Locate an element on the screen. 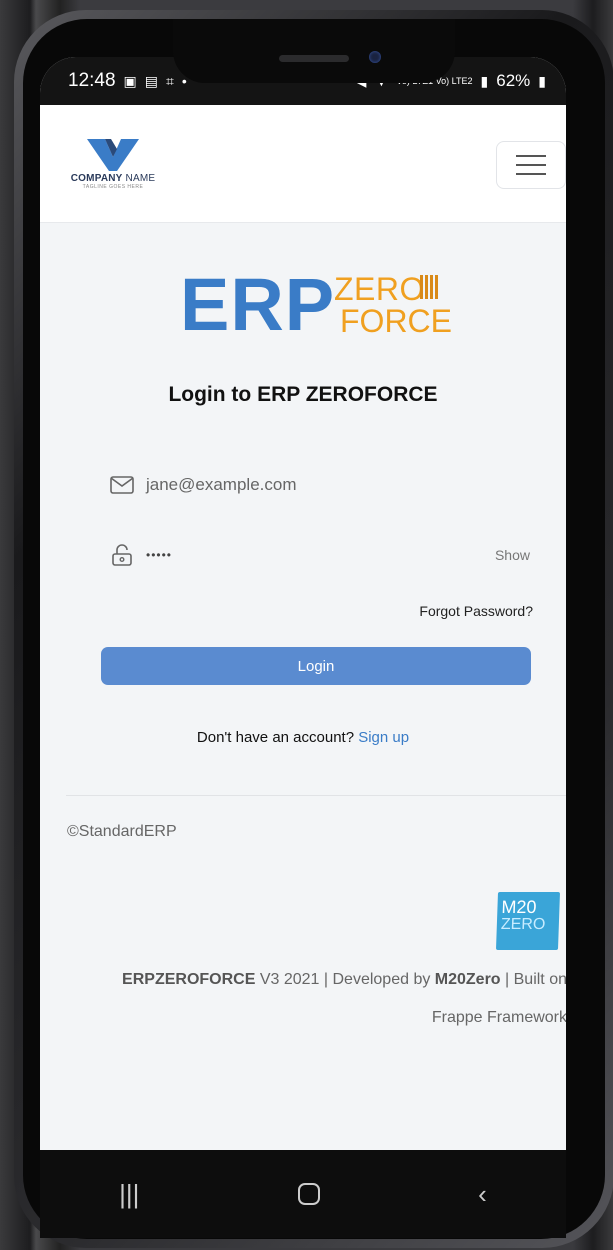 The height and width of the screenshot is (1250, 613). clock: 12:48 is located at coordinates (92, 80).